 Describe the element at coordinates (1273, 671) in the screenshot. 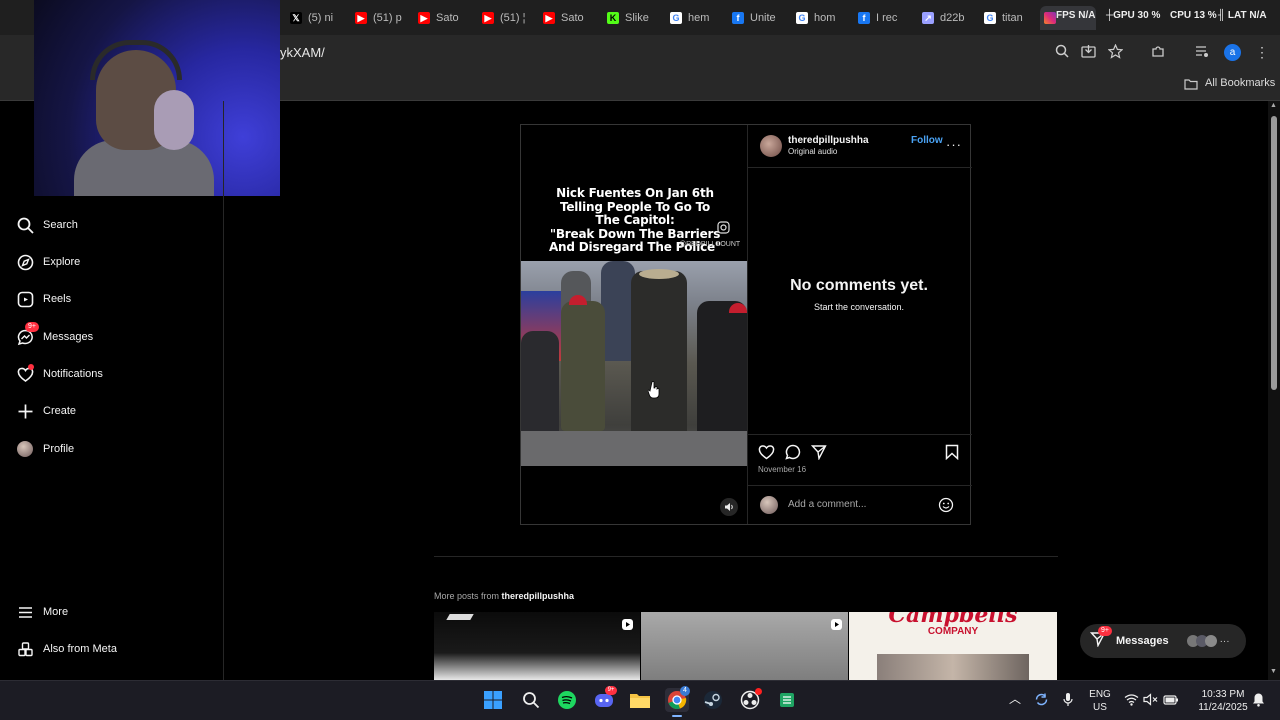

I see `scroll-down-arrow-icon: ▼` at that location.